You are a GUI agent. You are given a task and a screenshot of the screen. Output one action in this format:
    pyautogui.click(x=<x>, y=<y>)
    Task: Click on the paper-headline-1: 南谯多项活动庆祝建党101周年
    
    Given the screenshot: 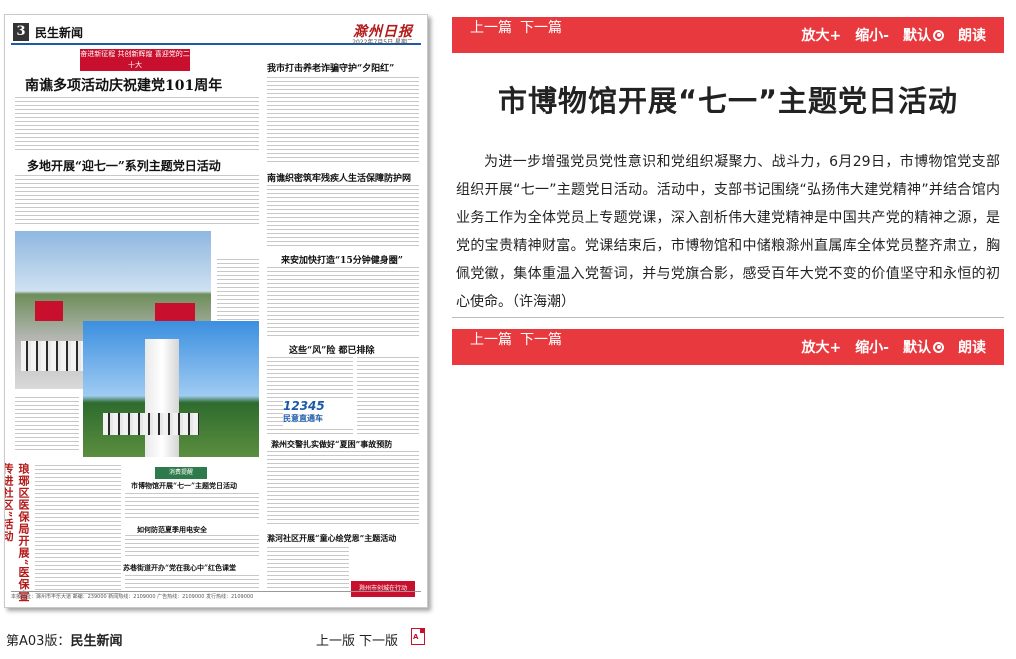 What is the action you would take?
    pyautogui.click(x=123, y=85)
    